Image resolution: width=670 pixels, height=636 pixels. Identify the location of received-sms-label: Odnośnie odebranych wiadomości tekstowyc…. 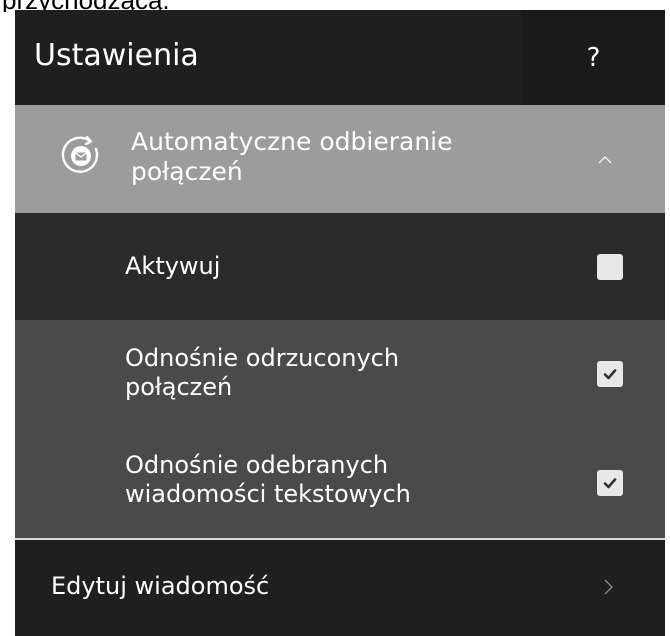
(335, 480).